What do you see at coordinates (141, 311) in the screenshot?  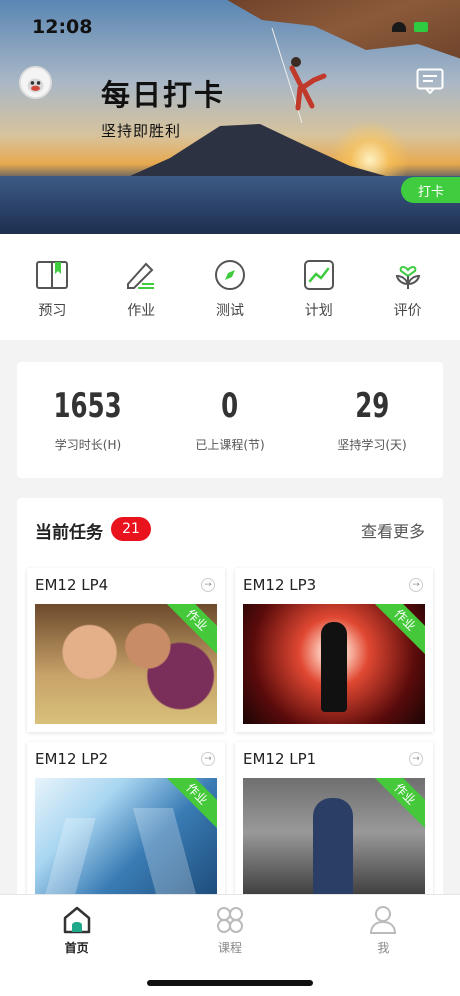 I see `nav-label: 作业` at bounding box center [141, 311].